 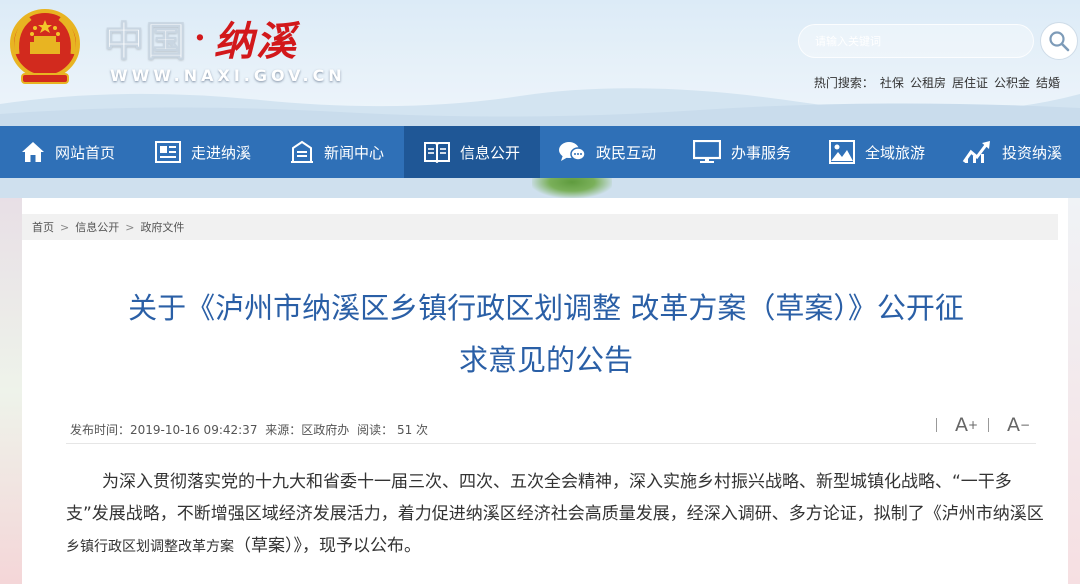 What do you see at coordinates (545, 360) in the screenshot?
I see `article-title-line: 求意见的公告` at bounding box center [545, 360].